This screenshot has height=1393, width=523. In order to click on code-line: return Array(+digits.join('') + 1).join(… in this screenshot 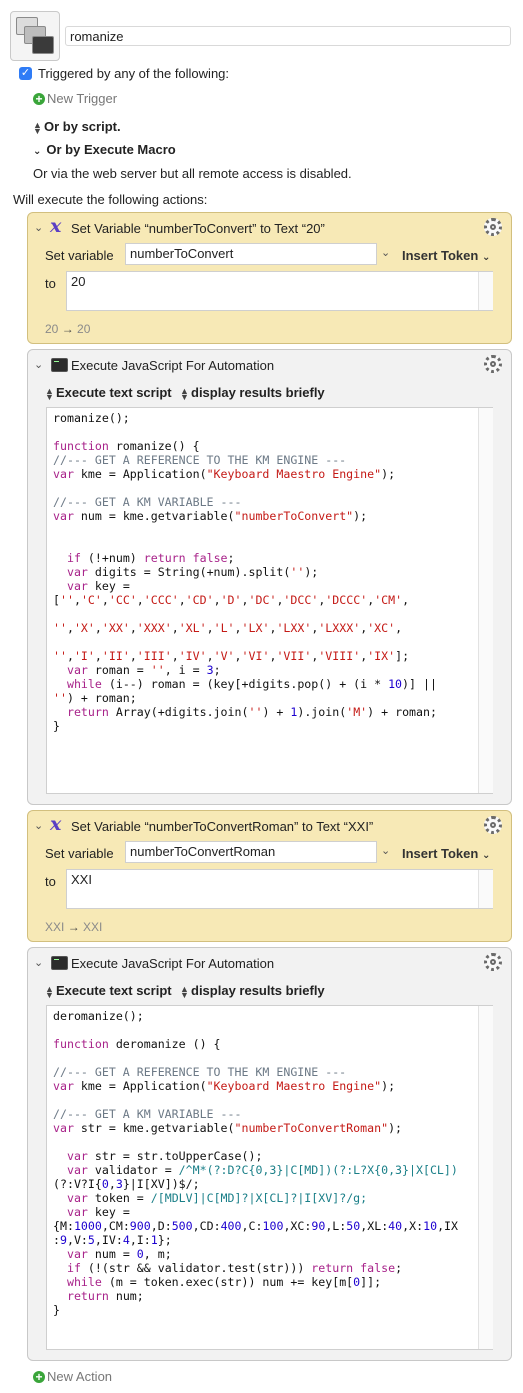, I will do `click(251, 712)`.